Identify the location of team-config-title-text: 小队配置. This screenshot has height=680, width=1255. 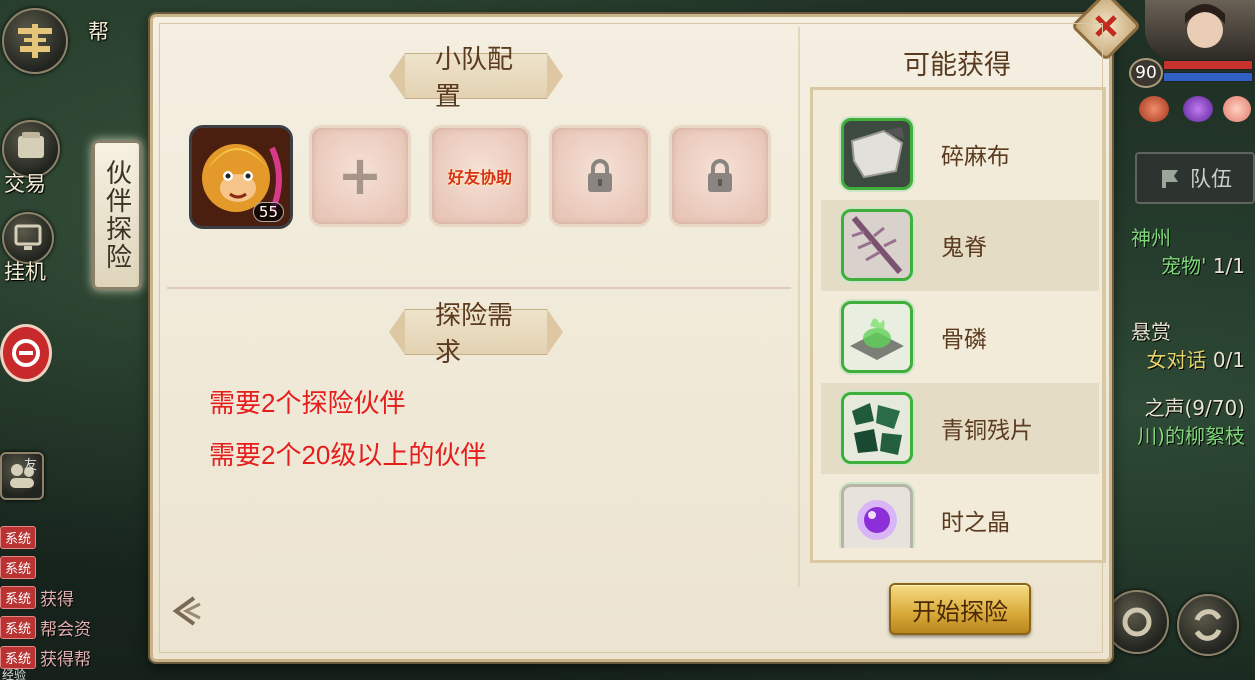
(474, 78).